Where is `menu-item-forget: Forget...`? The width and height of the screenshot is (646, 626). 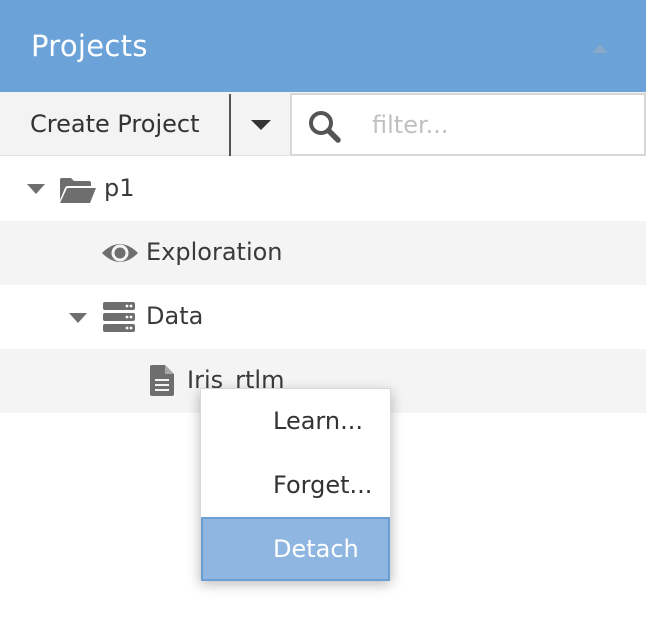
menu-item-forget: Forget... is located at coordinates (295, 485).